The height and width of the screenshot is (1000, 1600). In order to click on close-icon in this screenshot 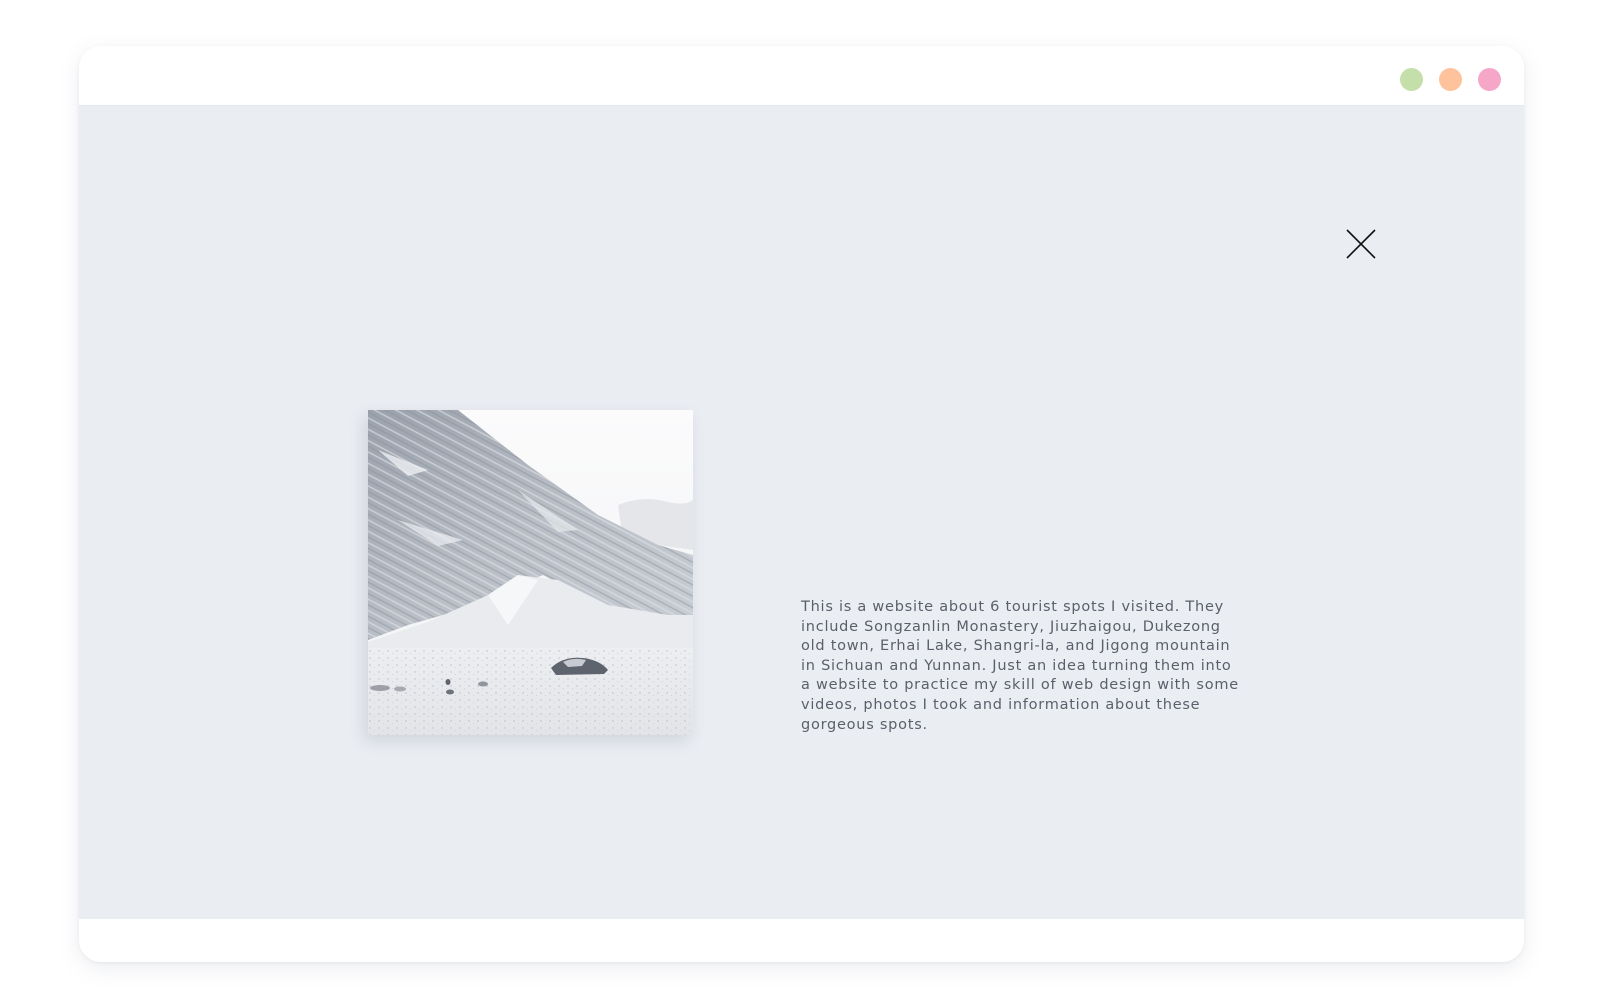, I will do `click(1361, 244)`.